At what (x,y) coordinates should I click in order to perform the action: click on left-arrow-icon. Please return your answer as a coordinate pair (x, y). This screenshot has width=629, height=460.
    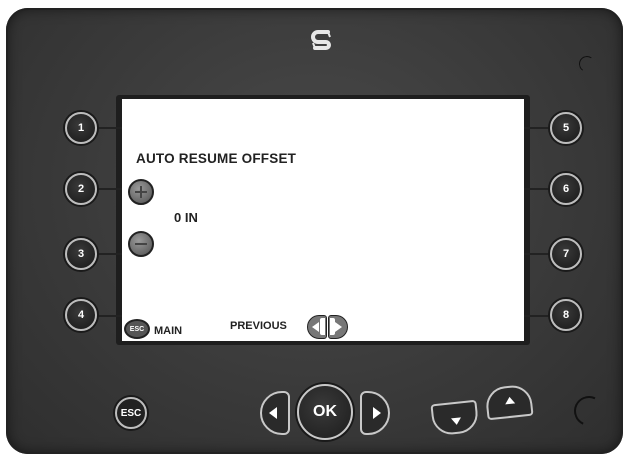
    Looking at the image, I should click on (273, 413).